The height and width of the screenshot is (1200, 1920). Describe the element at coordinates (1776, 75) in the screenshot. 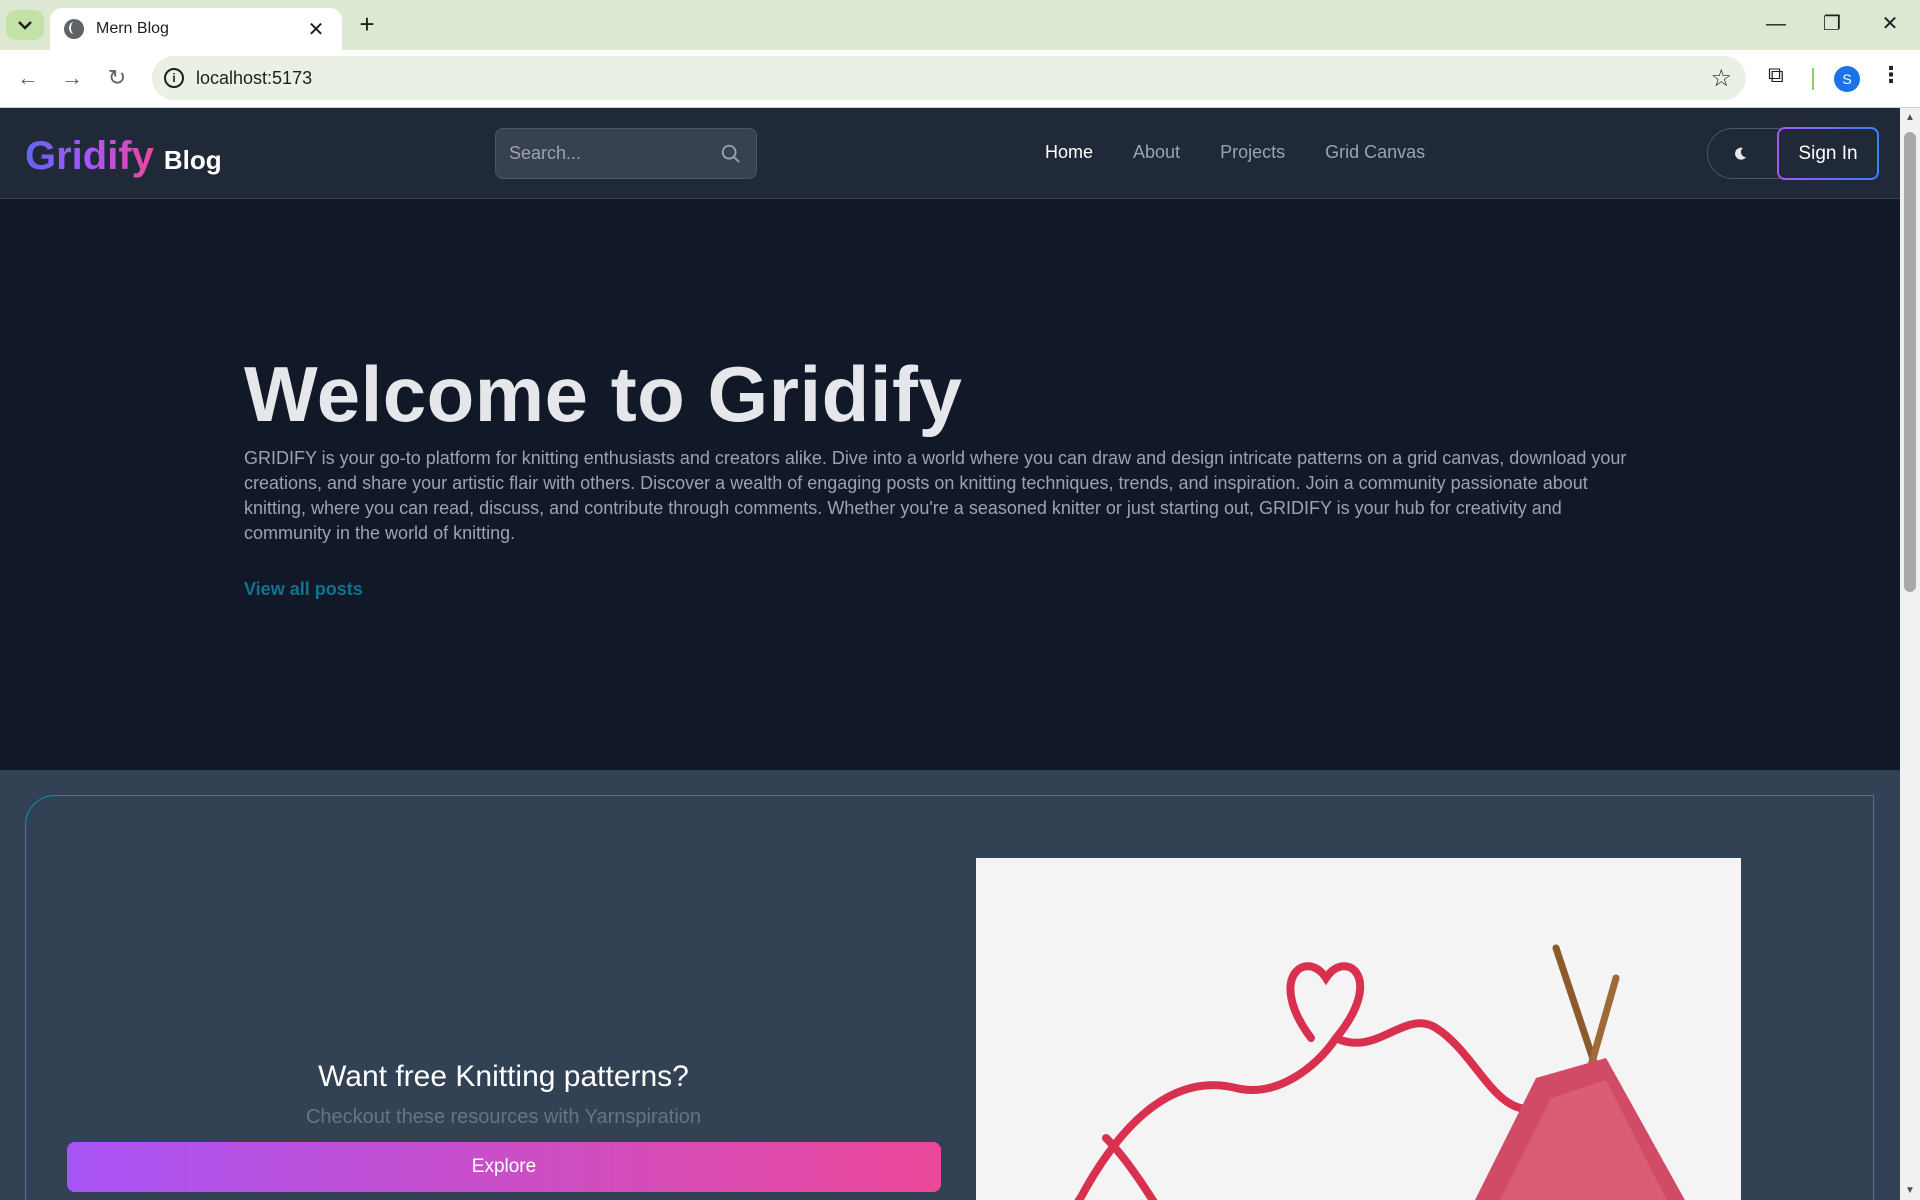

I see `extensions-icon: ⧉` at that location.